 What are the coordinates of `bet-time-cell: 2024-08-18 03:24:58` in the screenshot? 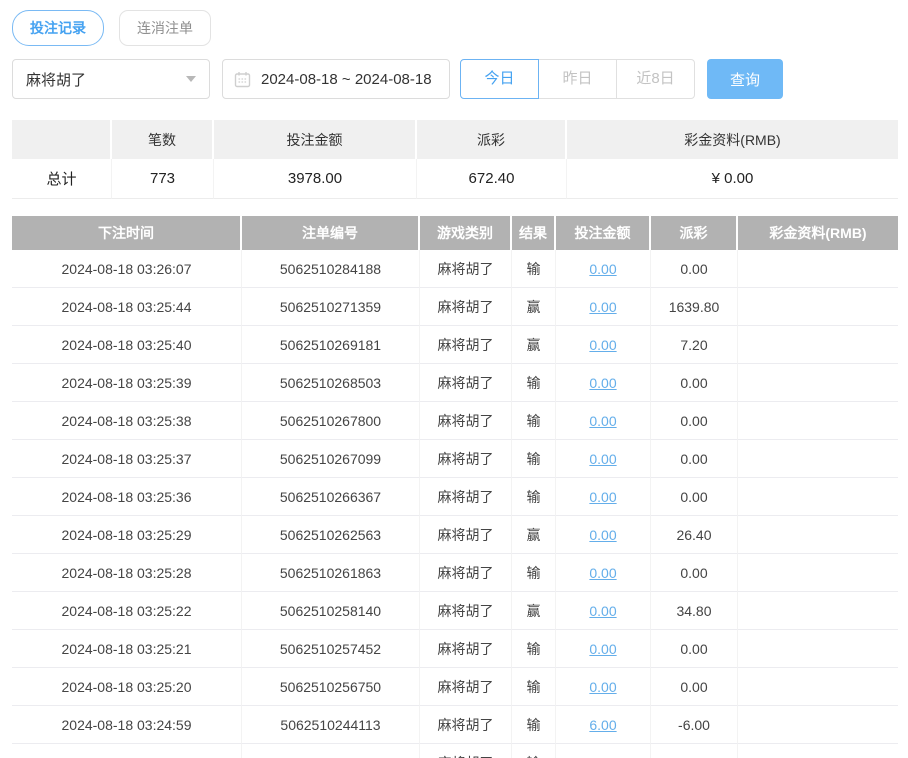 It's located at (127, 751).